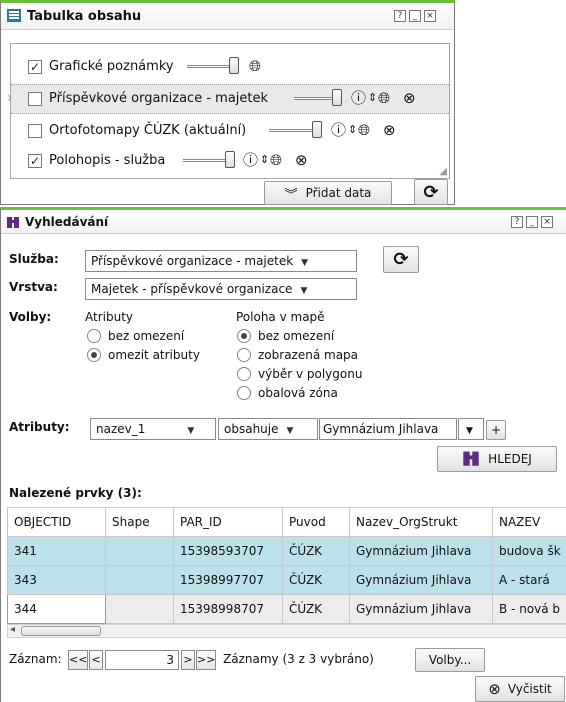 This screenshot has height=702, width=566. I want to click on location-polygon-radio, so click(244, 374).